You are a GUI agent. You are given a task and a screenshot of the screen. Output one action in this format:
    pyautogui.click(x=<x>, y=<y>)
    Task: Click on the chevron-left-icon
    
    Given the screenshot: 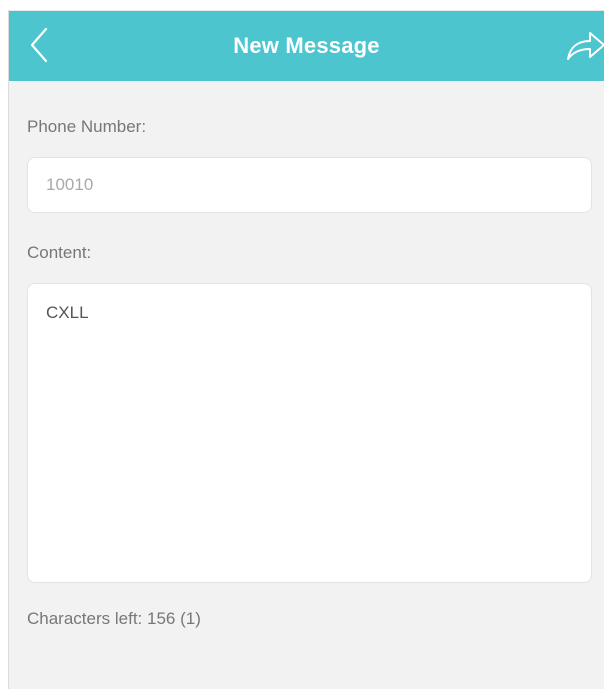 What is the action you would take?
    pyautogui.click(x=39, y=45)
    